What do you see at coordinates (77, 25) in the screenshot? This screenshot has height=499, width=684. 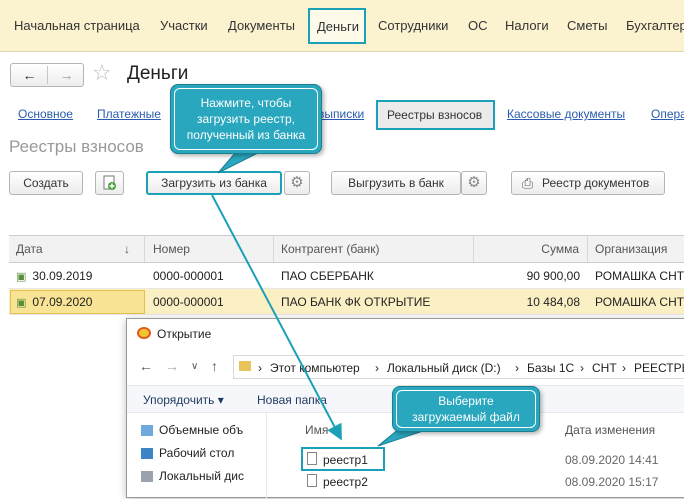 I see `nav-home: Начальная страница` at bounding box center [77, 25].